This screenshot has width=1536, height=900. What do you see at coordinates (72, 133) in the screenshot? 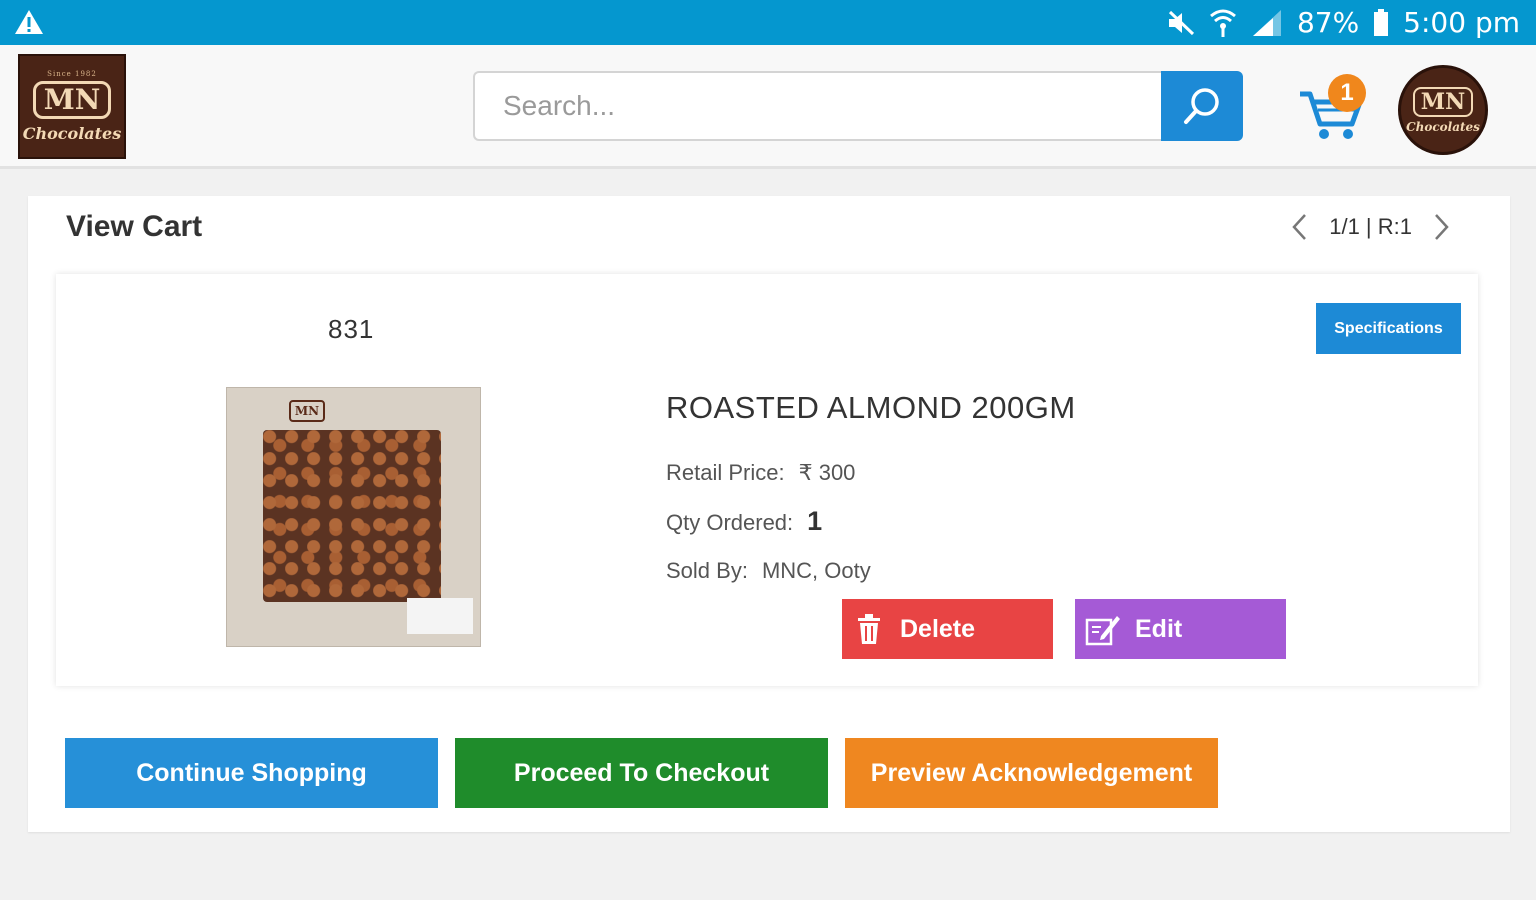
I see `logo-name: Chocolates` at bounding box center [72, 133].